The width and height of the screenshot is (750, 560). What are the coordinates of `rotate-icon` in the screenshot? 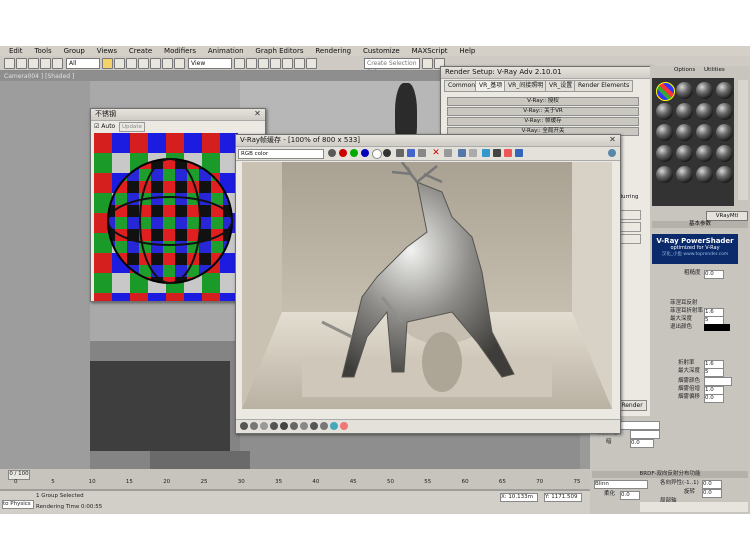 It's located at (167, 63).